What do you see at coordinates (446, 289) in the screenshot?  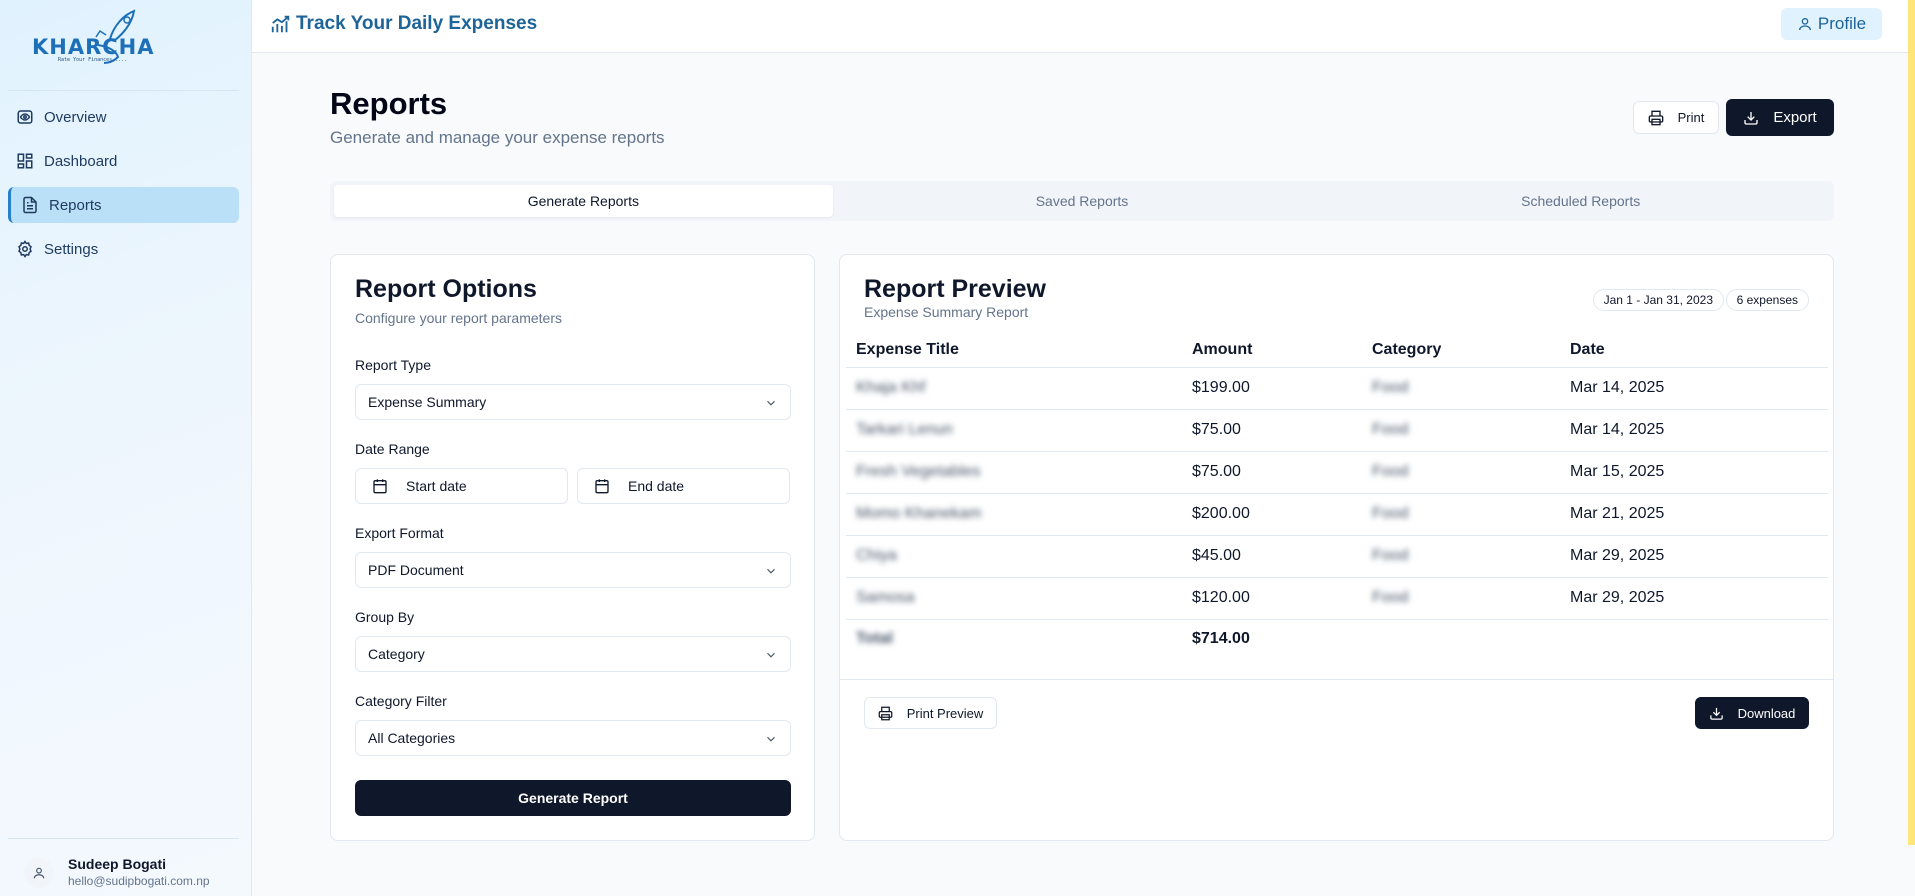 I see `card-title: Report Options` at bounding box center [446, 289].